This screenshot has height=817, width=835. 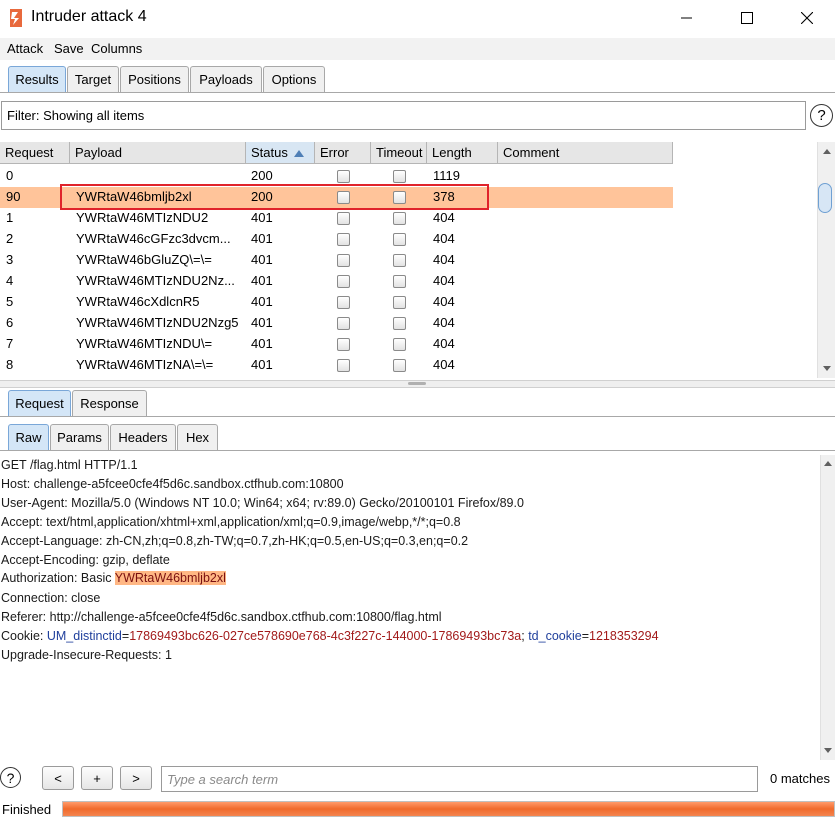 I want to click on request-line: GET /flag.html HTTP/1.1, so click(x=69, y=465).